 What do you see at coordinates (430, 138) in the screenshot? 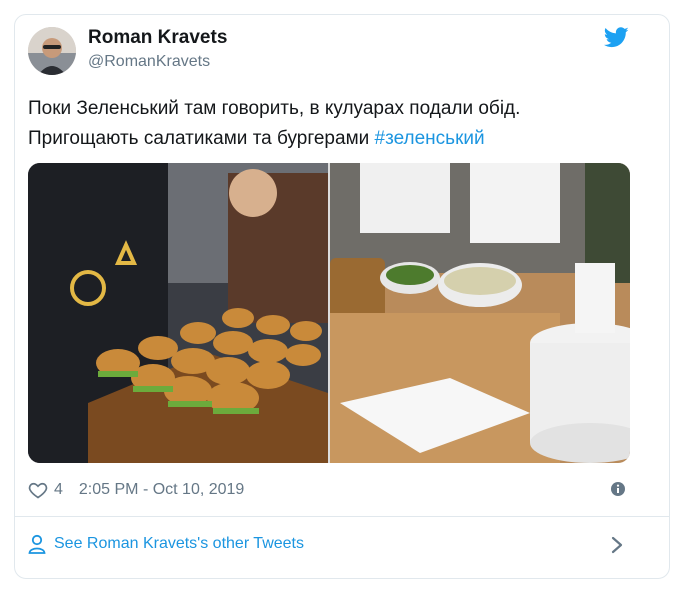
I see `hashtag-link: #зеленський` at bounding box center [430, 138].